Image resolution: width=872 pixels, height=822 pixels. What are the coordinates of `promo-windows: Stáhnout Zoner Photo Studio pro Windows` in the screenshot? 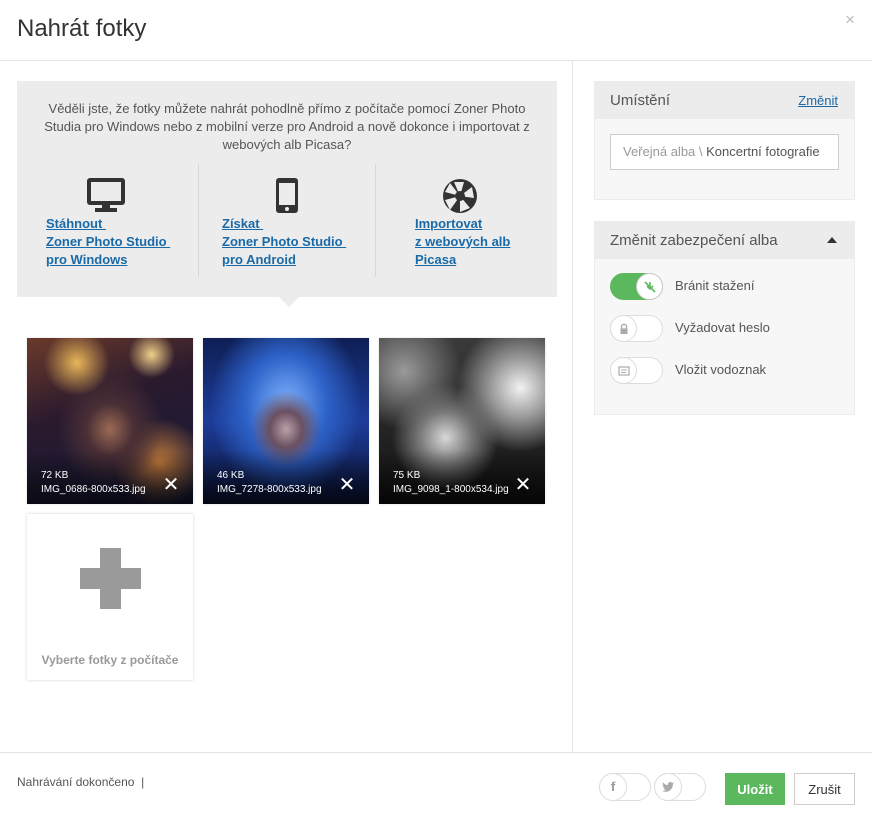 It's located at (107, 220).